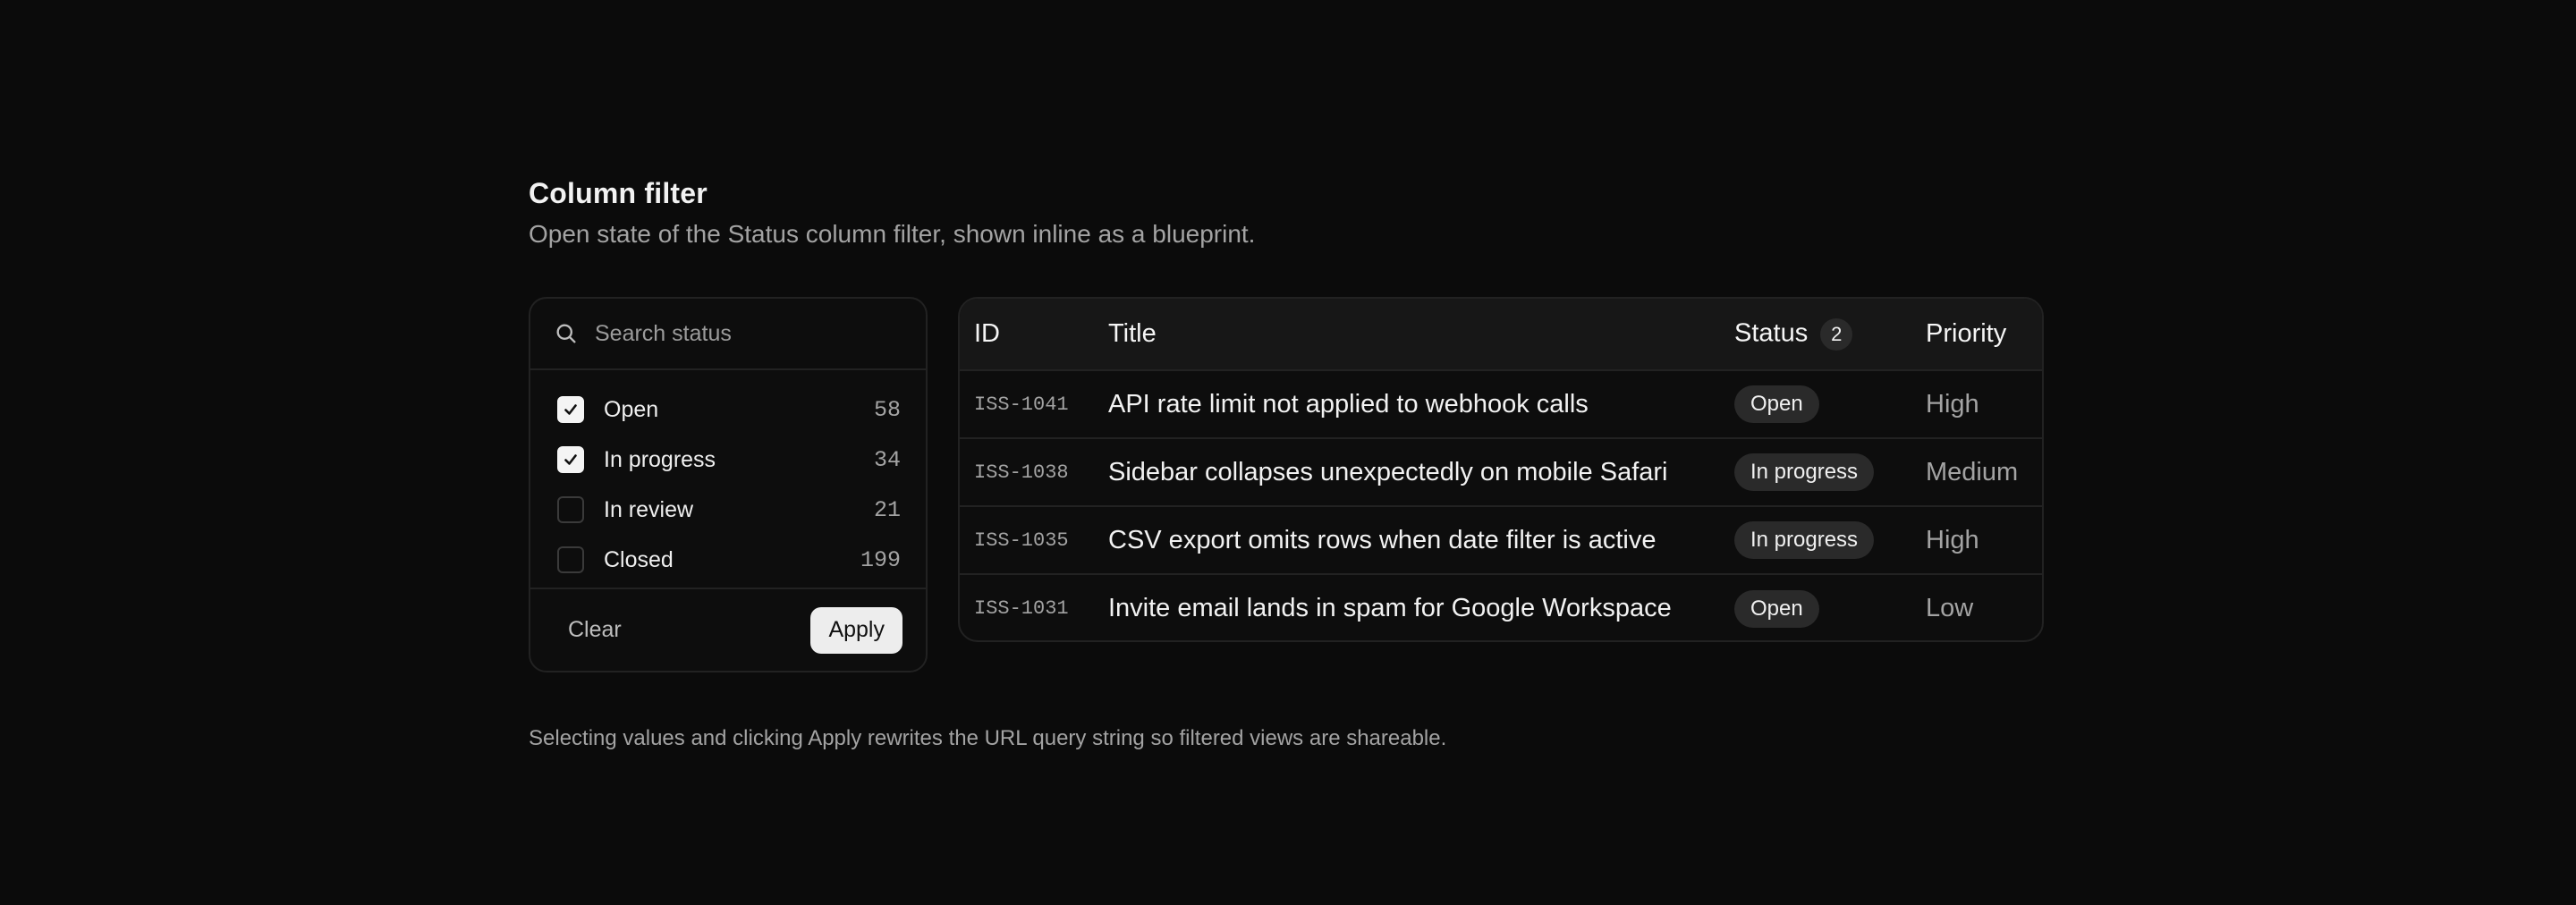  I want to click on checkbox-in-review, so click(570, 510).